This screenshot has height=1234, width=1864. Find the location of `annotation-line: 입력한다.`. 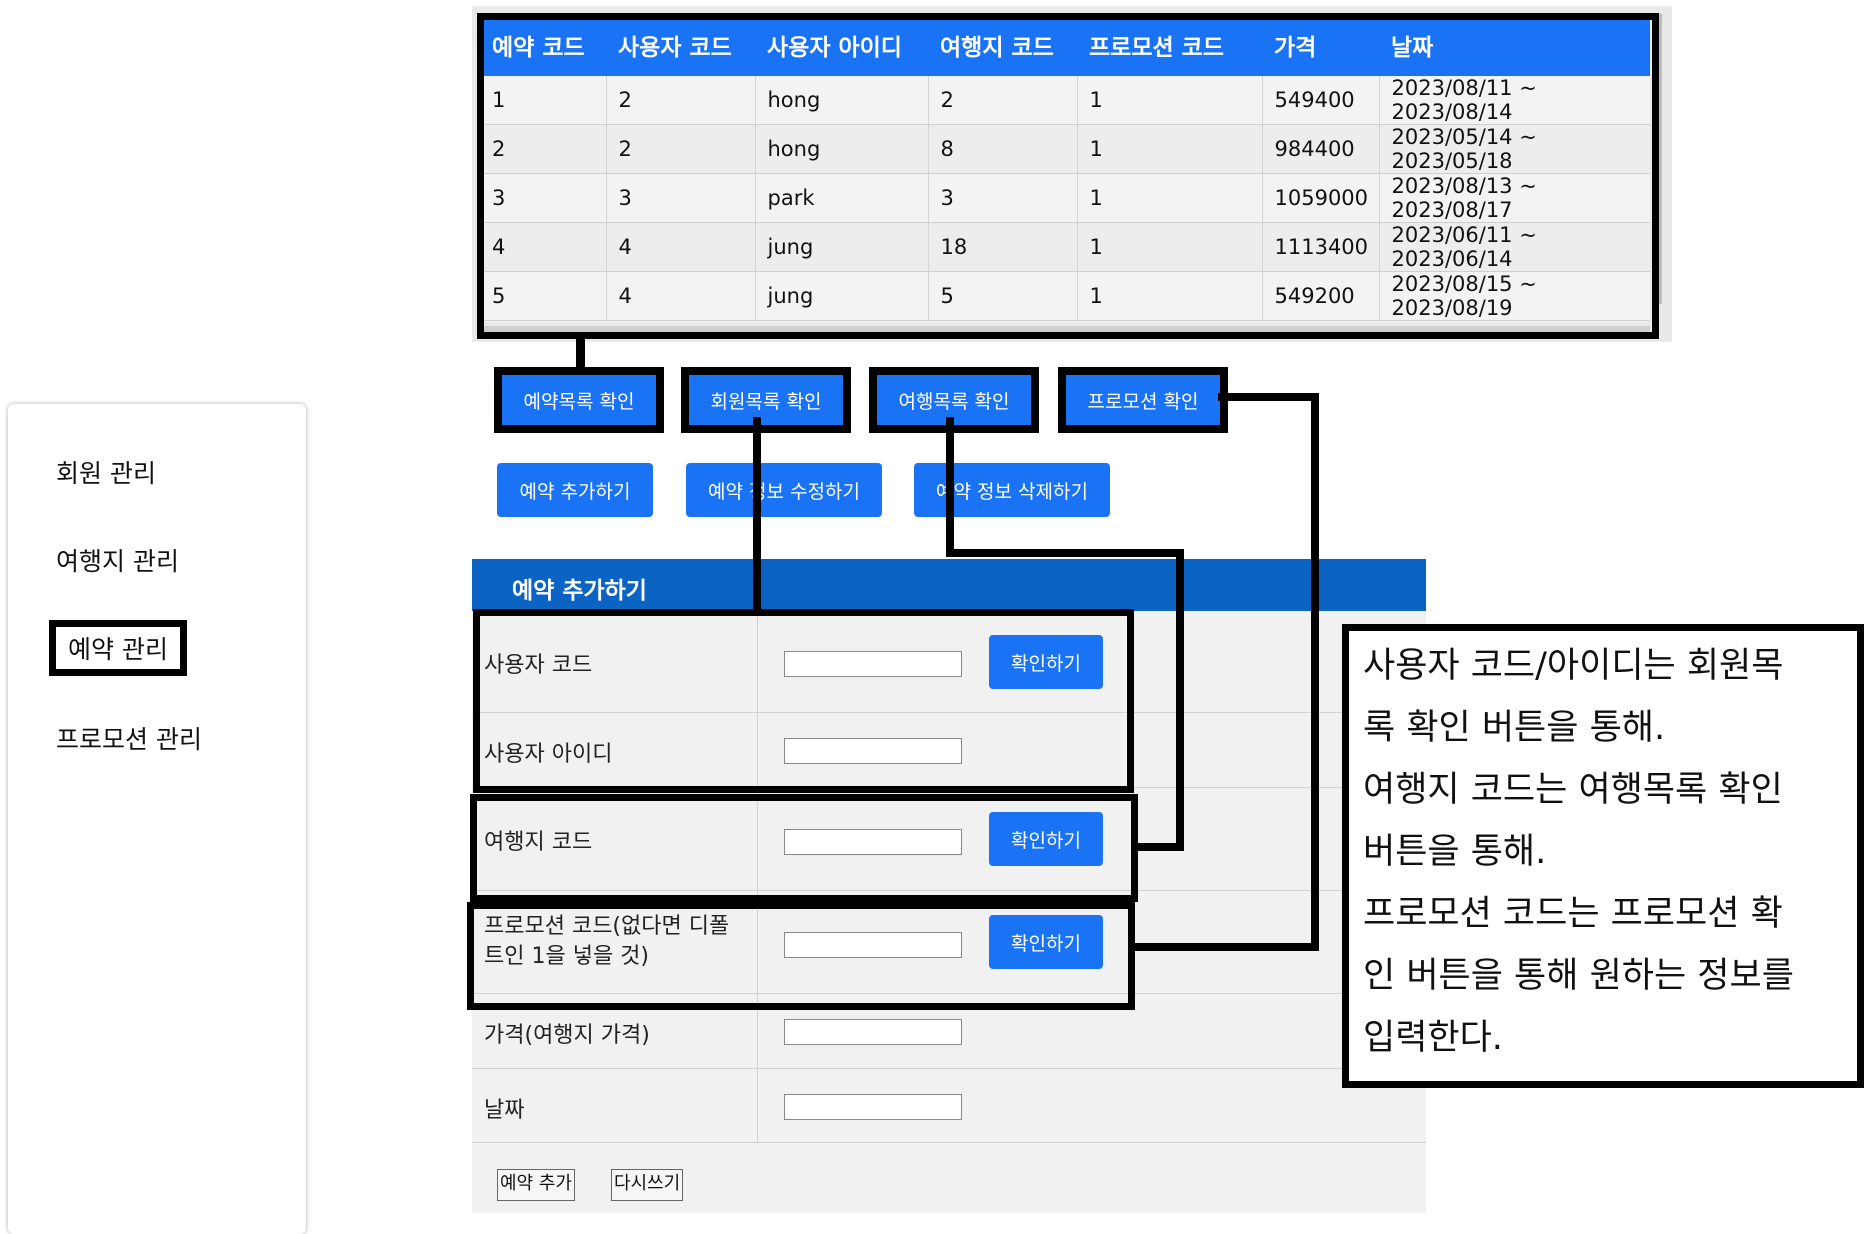

annotation-line: 입력한다. is located at coordinates (1433, 1038).